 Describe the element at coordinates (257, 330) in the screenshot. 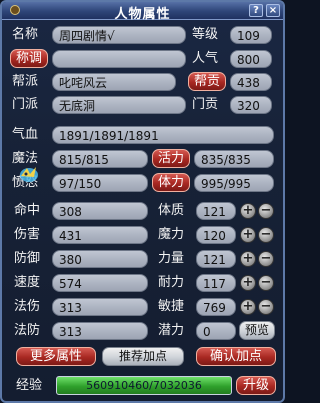

I see `preview-button: 预览` at that location.